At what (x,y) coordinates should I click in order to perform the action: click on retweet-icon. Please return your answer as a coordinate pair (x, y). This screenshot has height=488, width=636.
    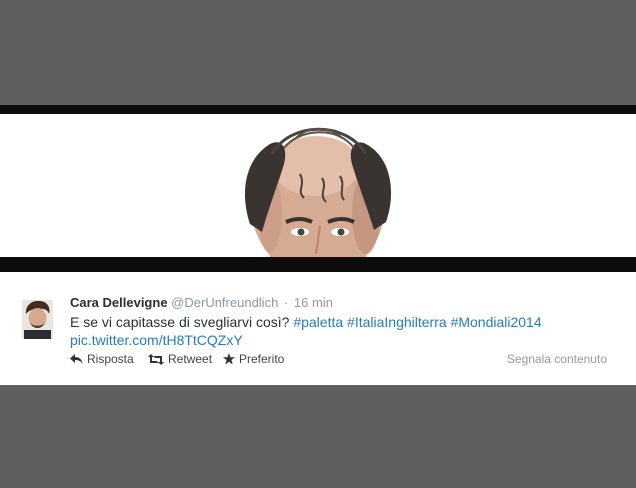
    Looking at the image, I should click on (156, 359).